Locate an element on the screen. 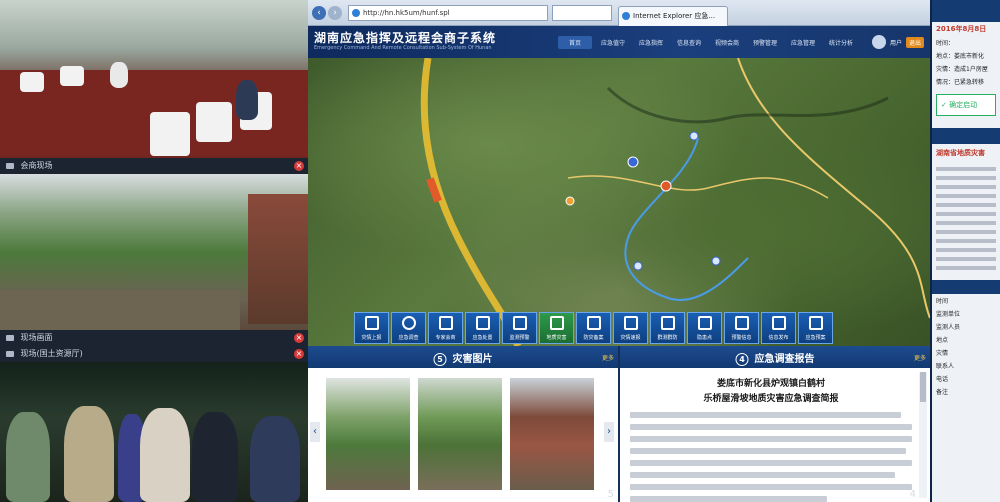  prev-arrow-icon: ‹ is located at coordinates (315, 432).